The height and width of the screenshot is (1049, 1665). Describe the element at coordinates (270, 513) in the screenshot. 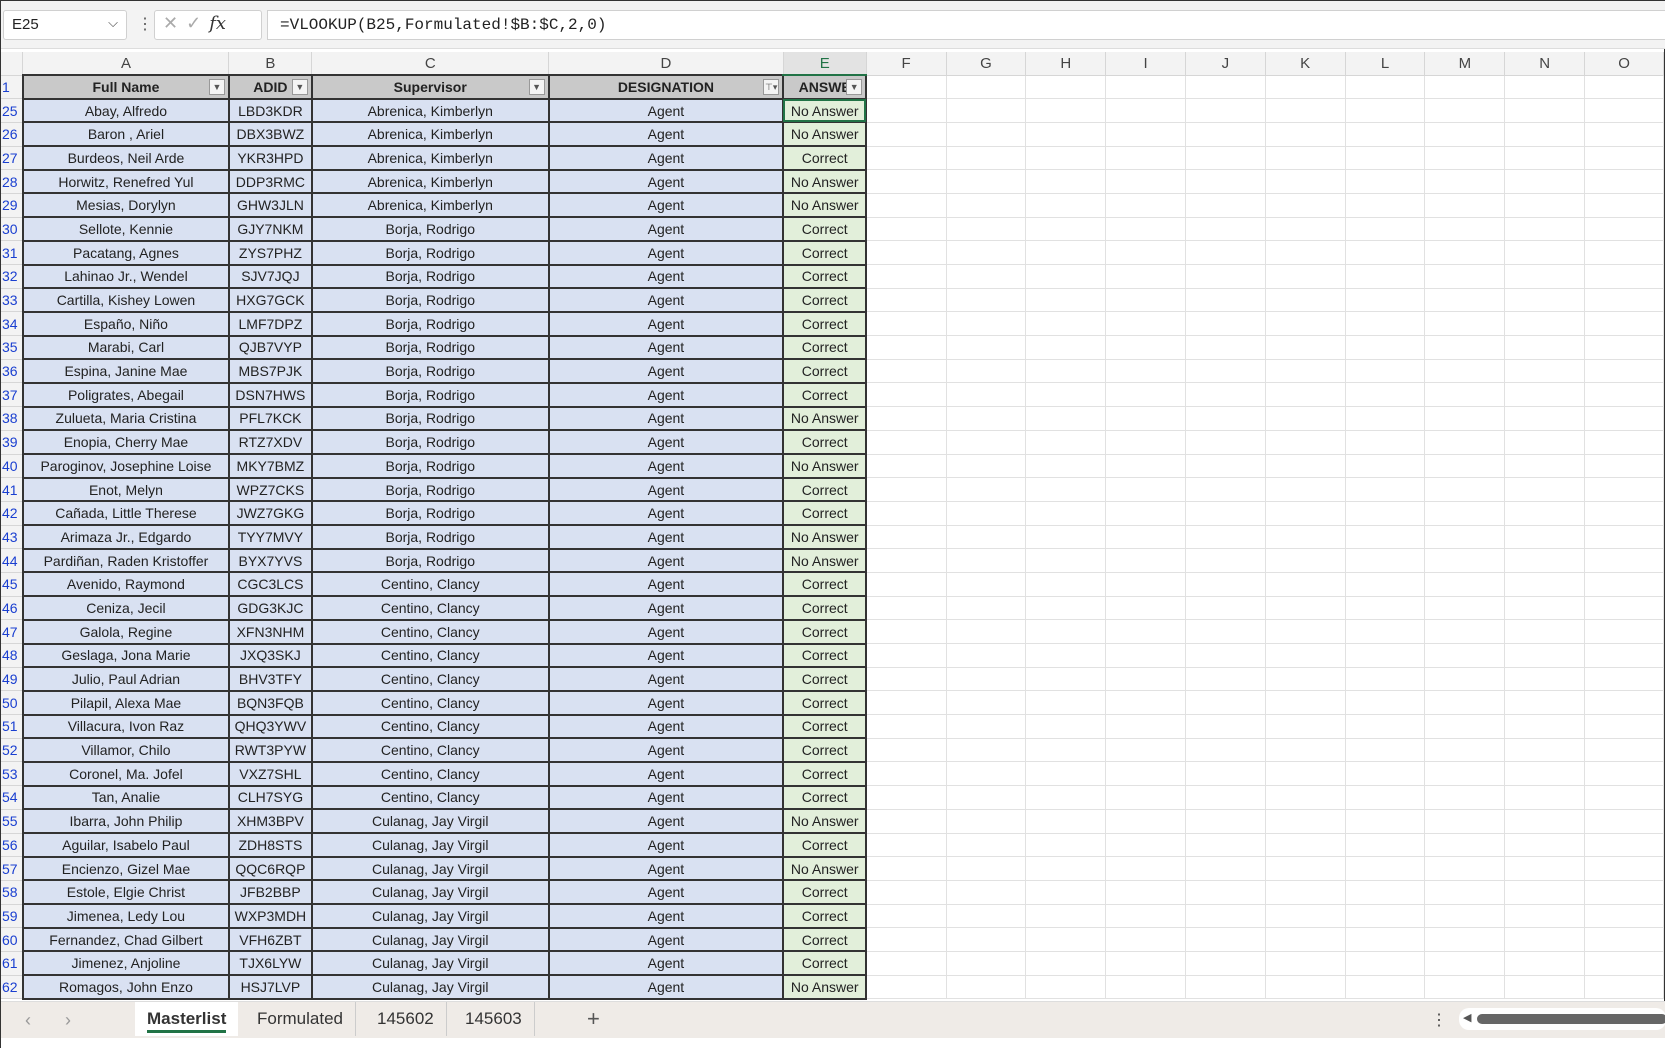

I see `adid-cell: JWZ7GKG` at that location.